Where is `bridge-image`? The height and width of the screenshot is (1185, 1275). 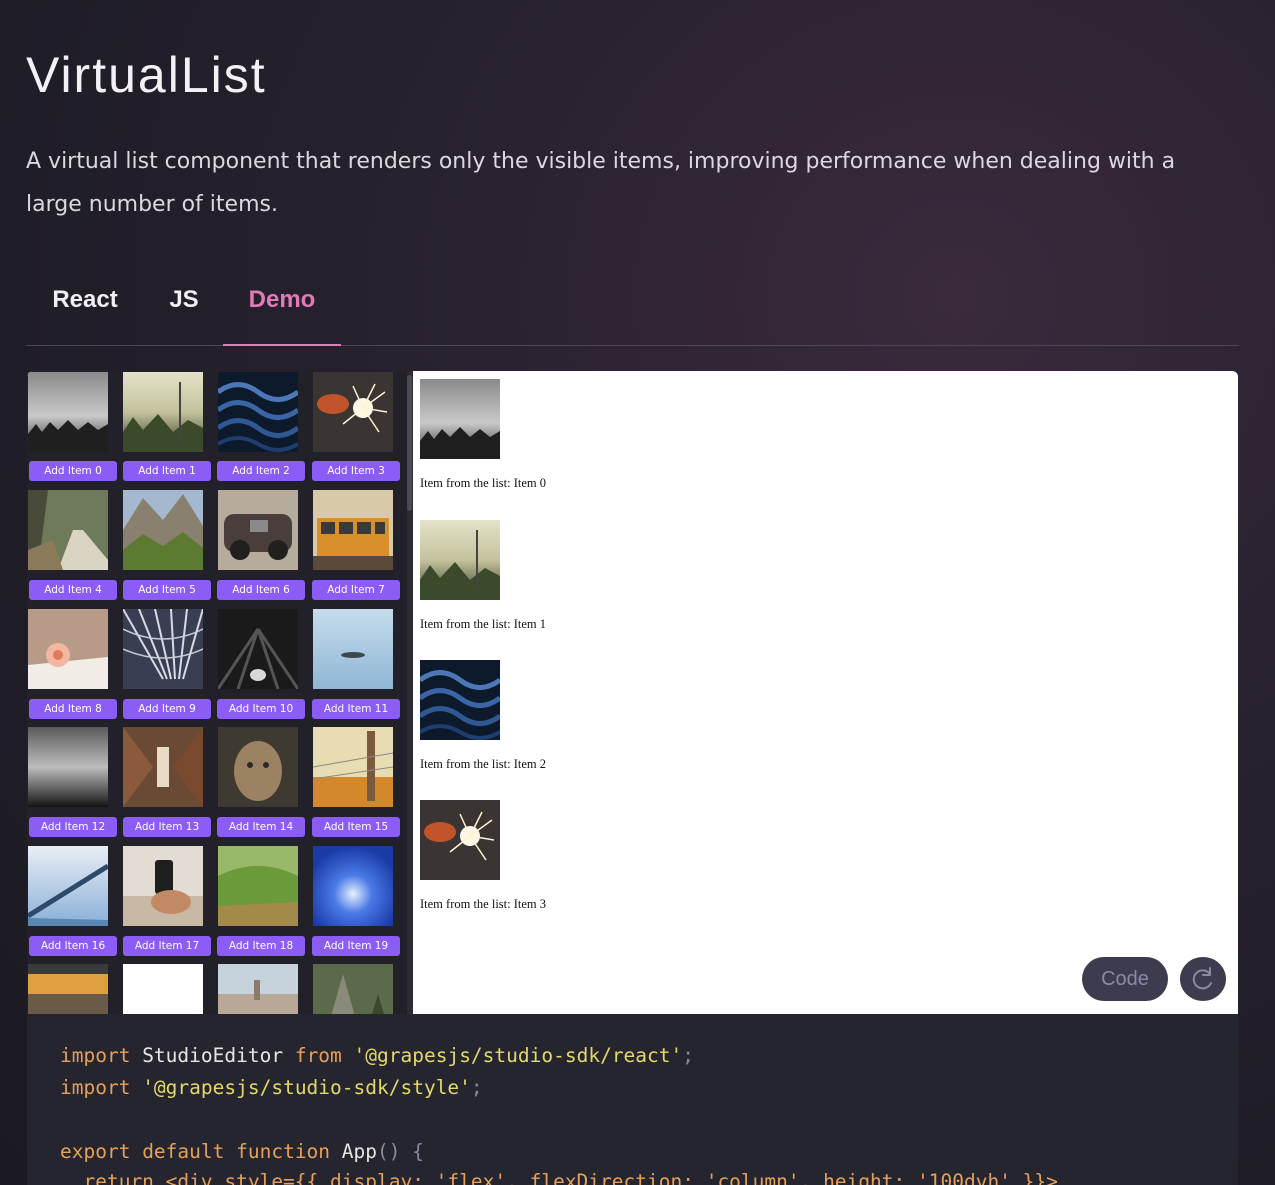 bridge-image is located at coordinates (68, 886).